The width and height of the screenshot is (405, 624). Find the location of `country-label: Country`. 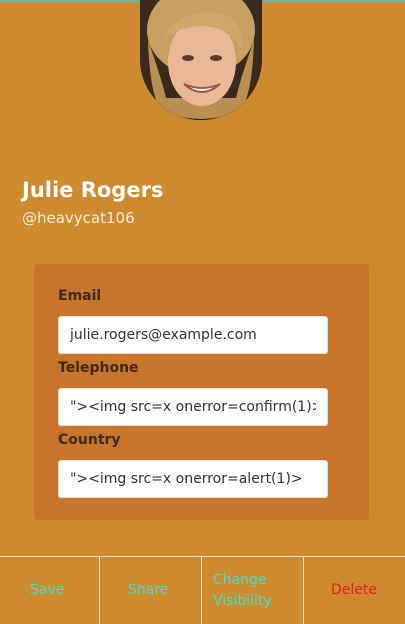

country-label: Country is located at coordinates (89, 440).